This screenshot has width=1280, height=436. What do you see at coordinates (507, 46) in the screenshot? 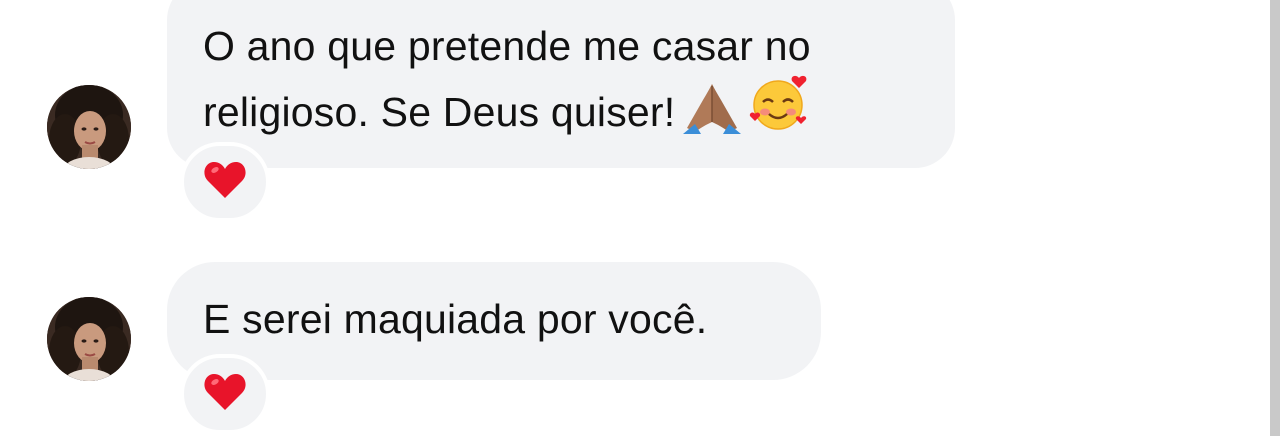
I see `message-text-line: O ano que pretende me casar no` at bounding box center [507, 46].